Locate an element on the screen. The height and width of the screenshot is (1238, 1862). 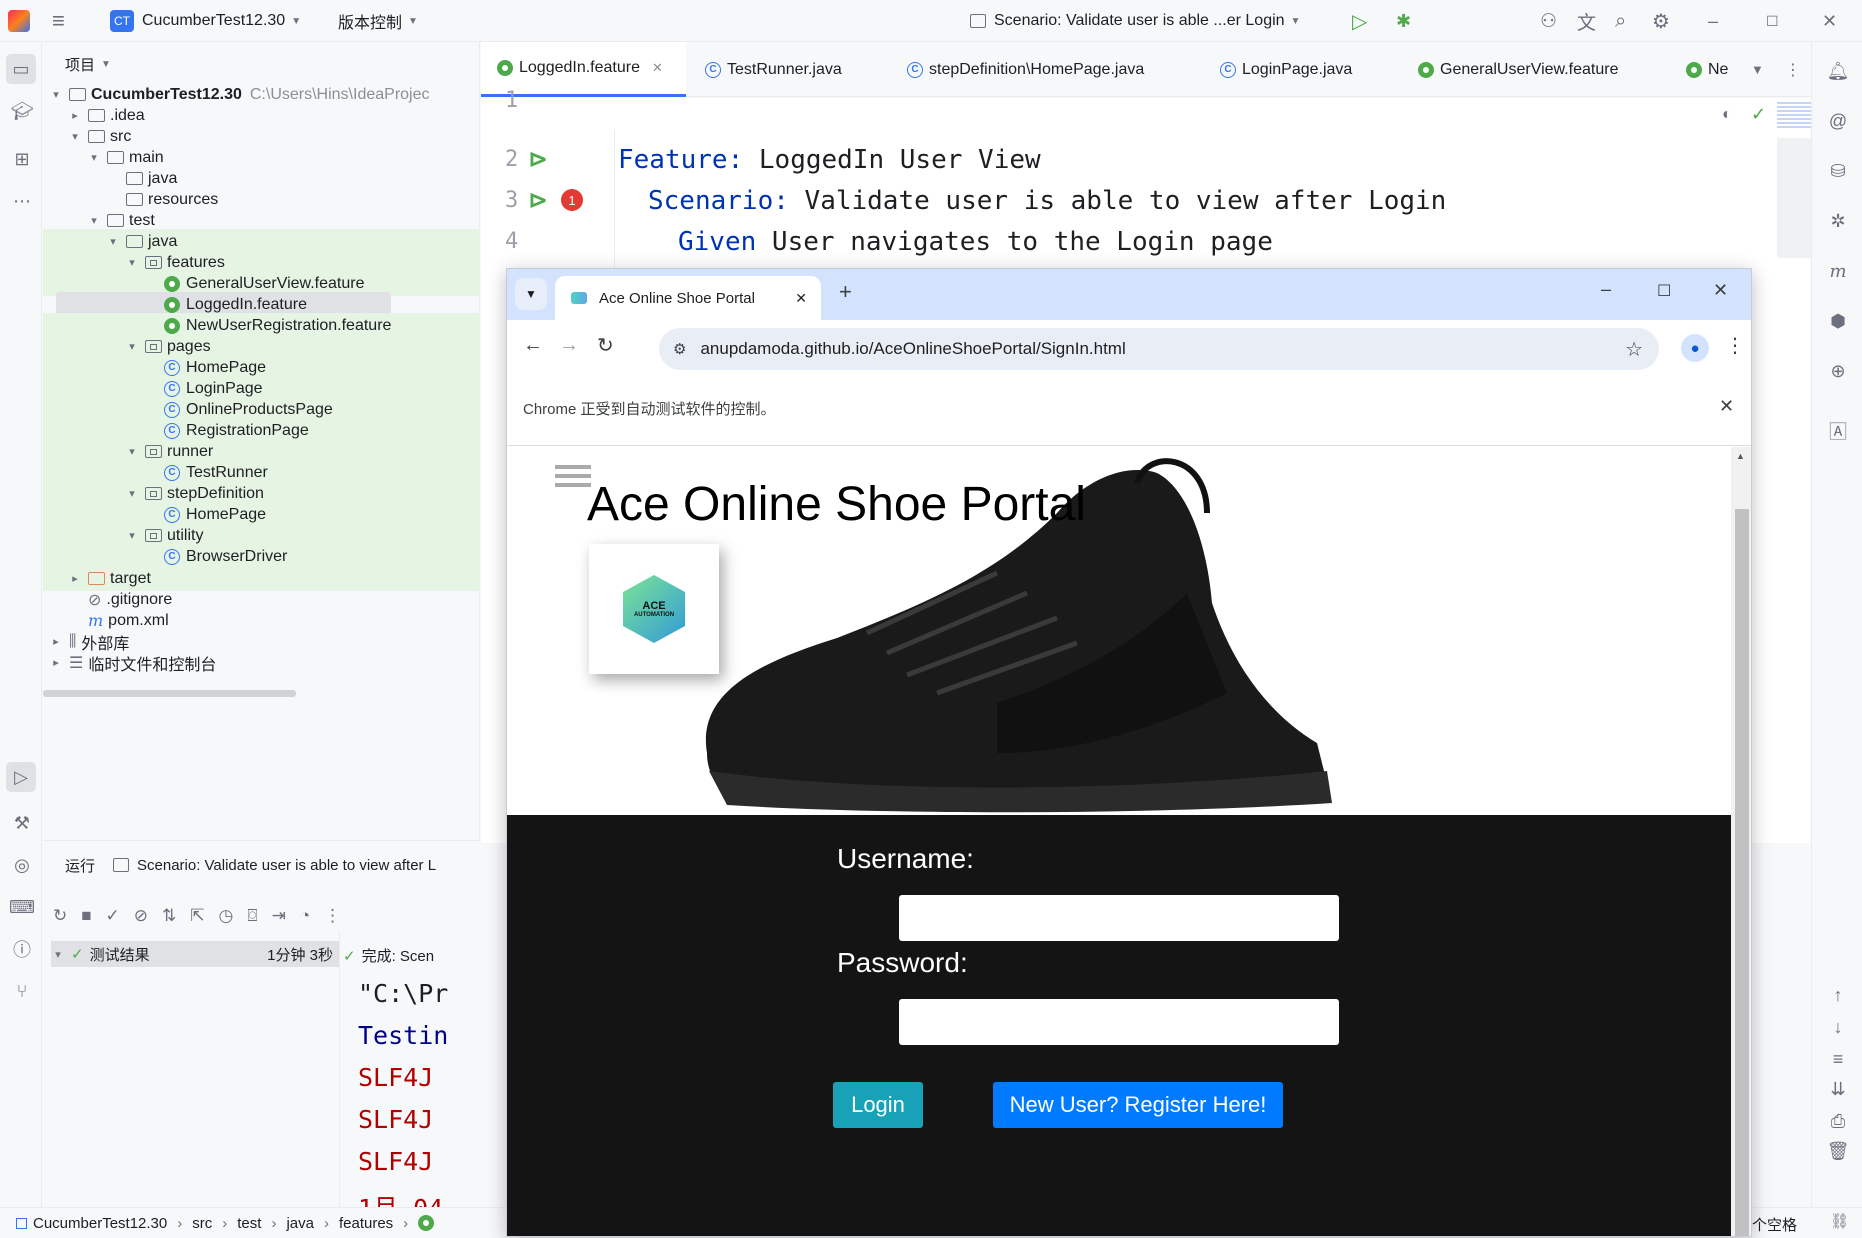
gear-icon: ⚙ is located at coordinates (1661, 21).